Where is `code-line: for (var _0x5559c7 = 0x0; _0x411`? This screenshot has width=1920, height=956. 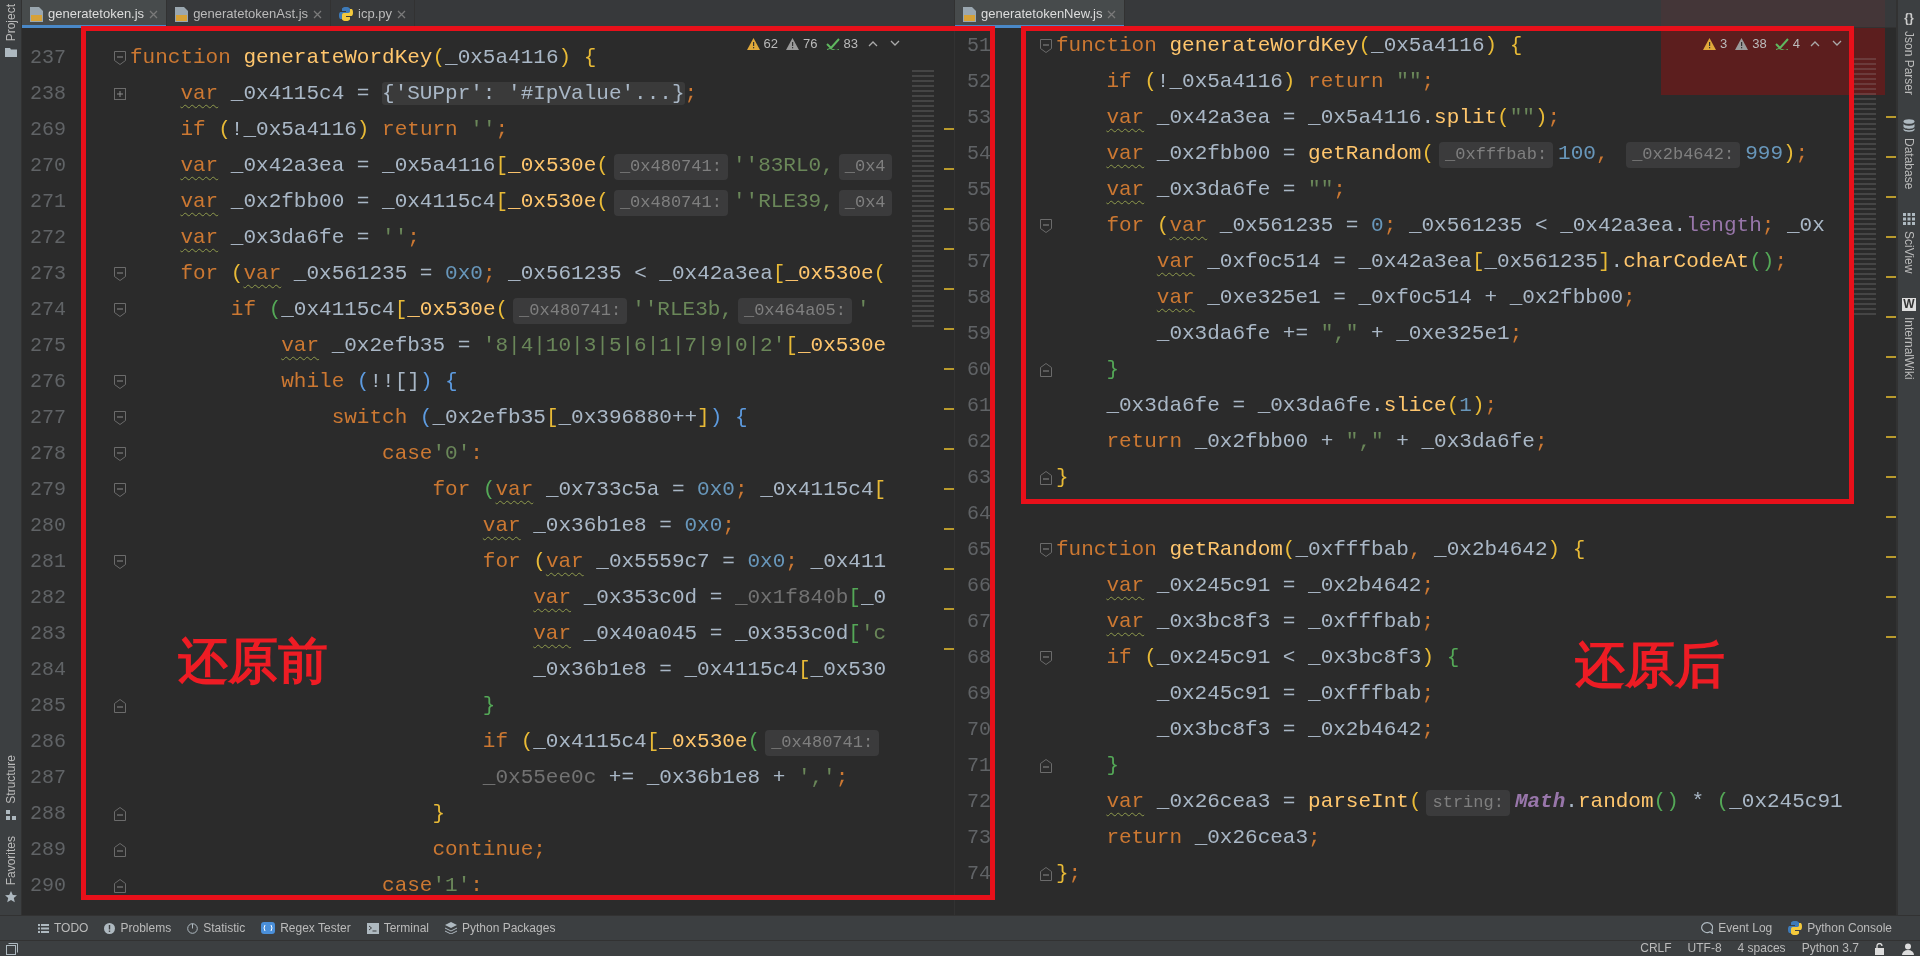 code-line: for (var _0x5559c7 = 0x0; _0x411 is located at coordinates (684, 562).